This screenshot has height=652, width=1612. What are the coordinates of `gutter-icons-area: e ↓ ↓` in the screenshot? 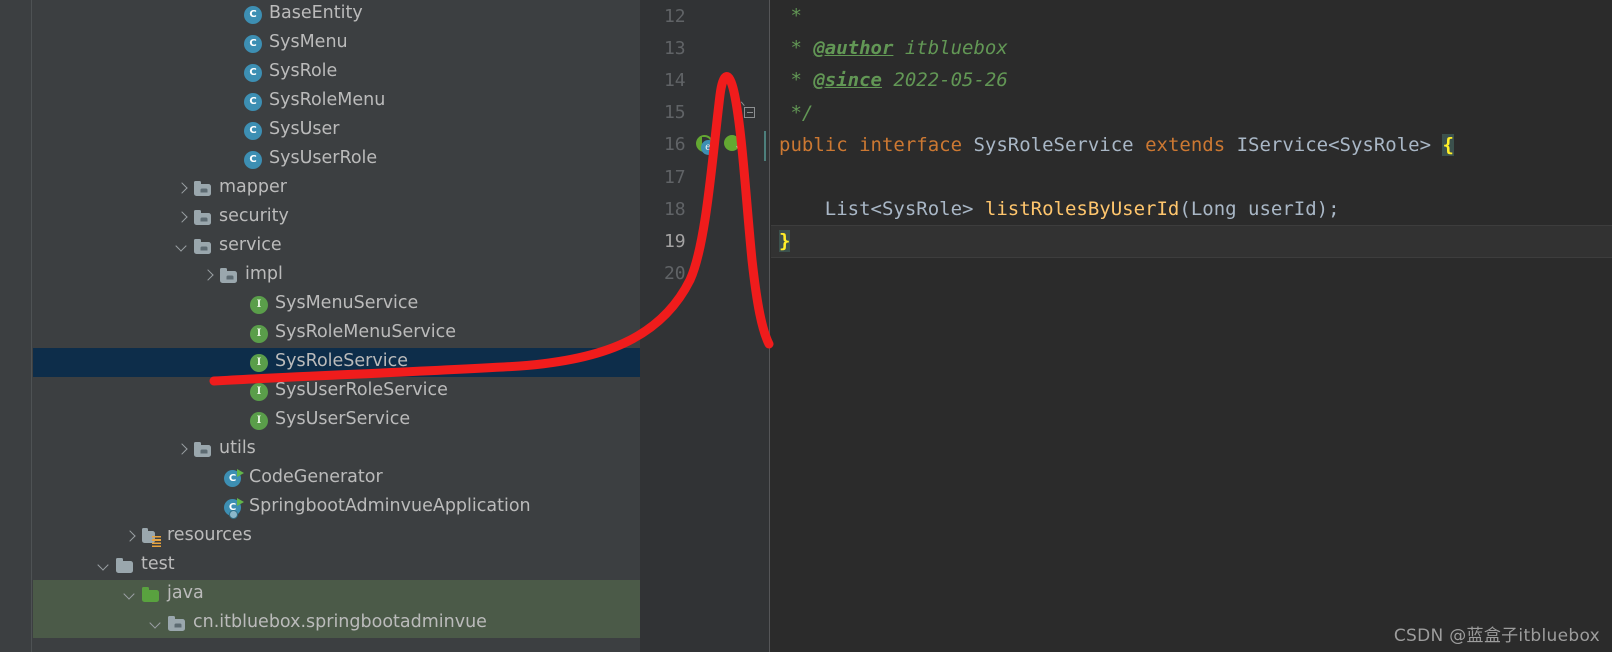 It's located at (728, 145).